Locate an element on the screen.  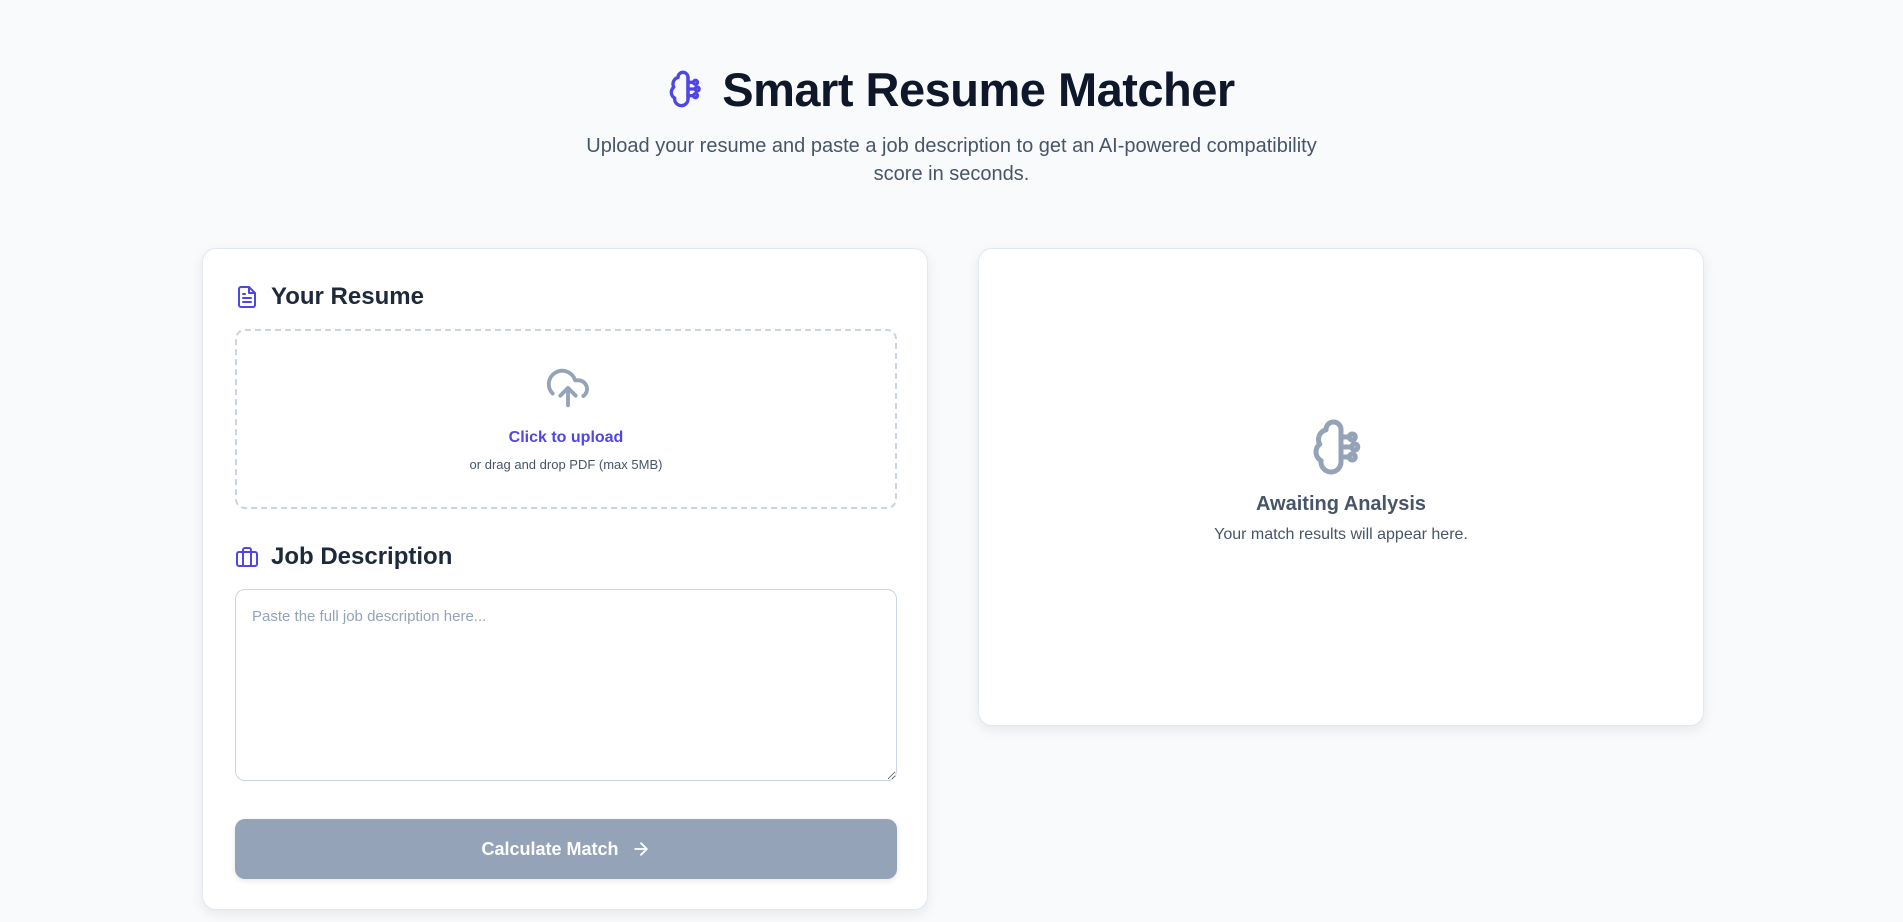
job-section-heading: Job Description is located at coordinates (343, 557).